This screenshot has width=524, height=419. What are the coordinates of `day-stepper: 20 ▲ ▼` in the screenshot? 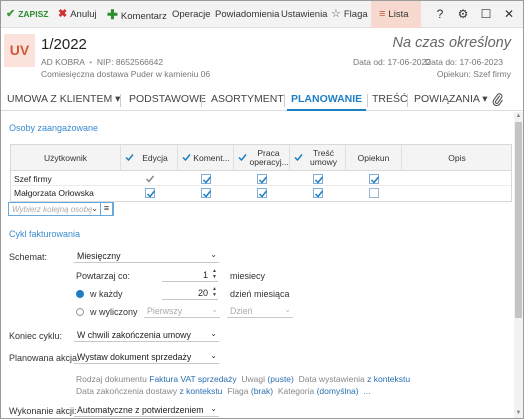 It's located at (190, 293).